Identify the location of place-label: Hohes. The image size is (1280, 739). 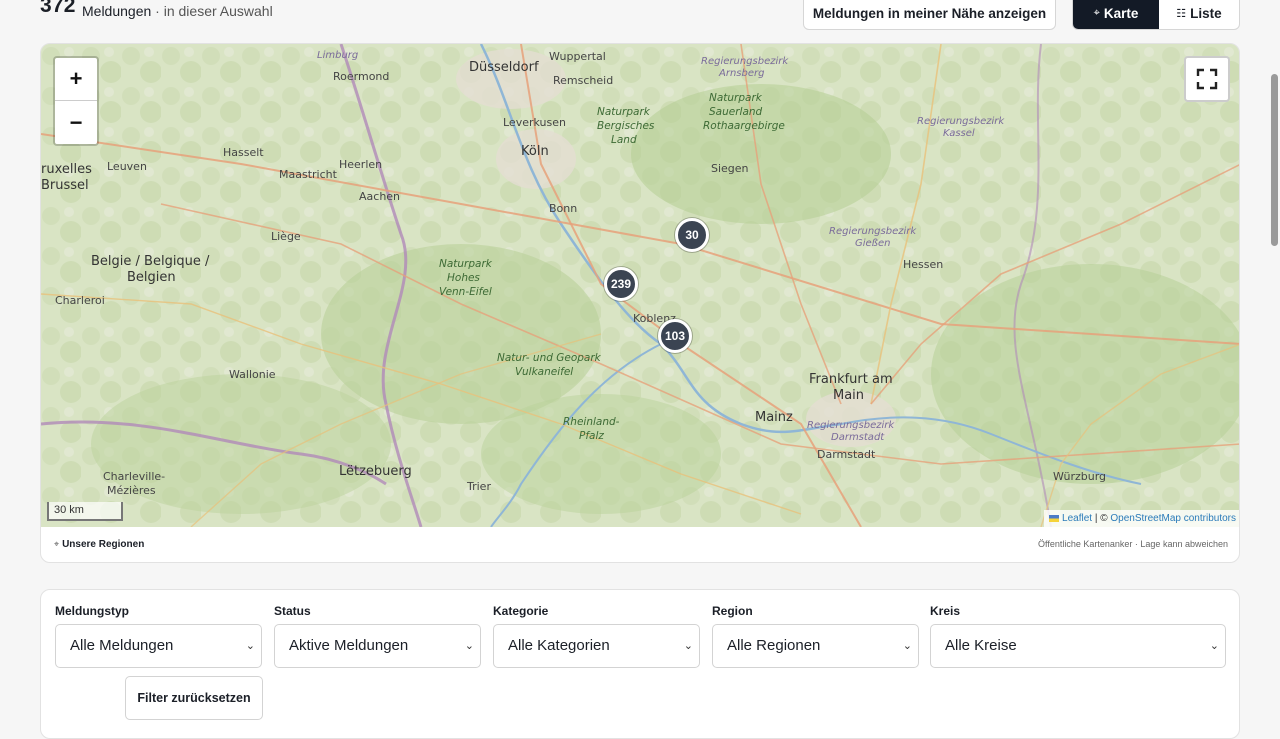
(463, 278).